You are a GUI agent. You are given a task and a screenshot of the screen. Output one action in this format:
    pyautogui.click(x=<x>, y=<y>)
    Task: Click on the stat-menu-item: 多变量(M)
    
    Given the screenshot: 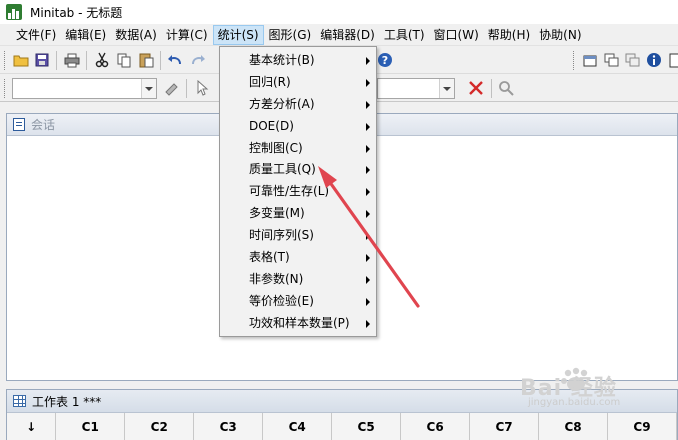 What is the action you would take?
    pyautogui.click(x=298, y=214)
    